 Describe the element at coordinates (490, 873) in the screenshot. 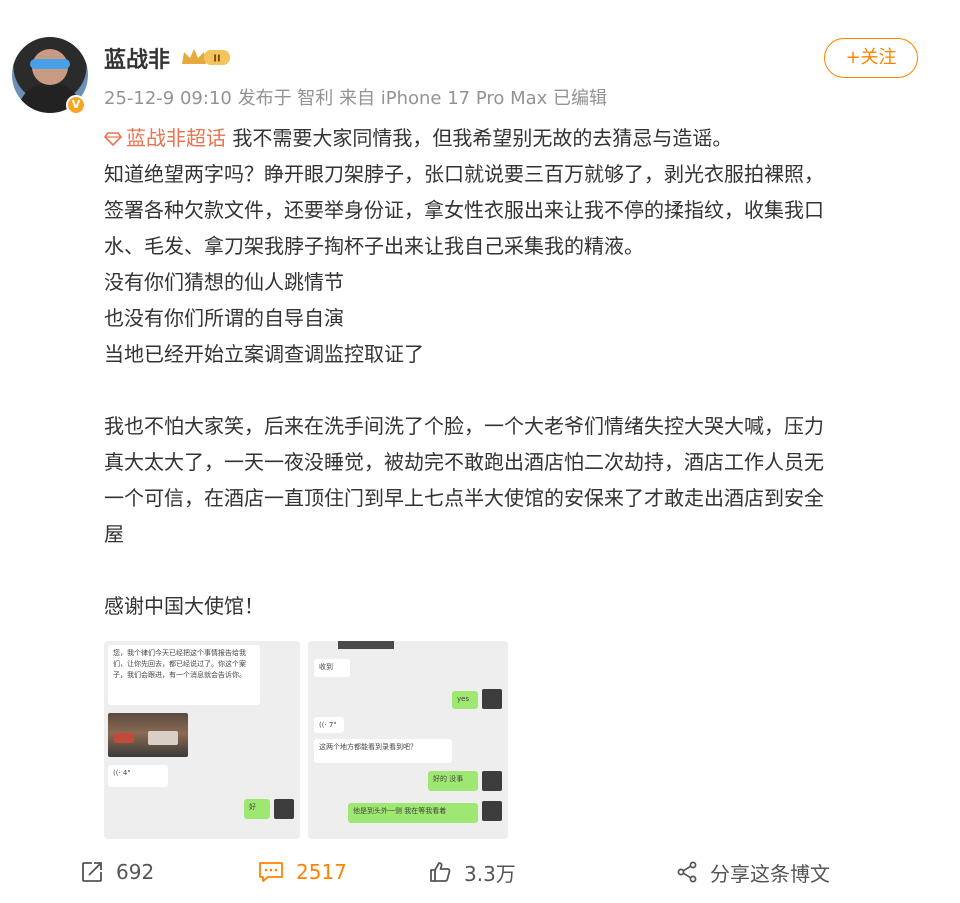

I see `like-count: 3.3万` at that location.